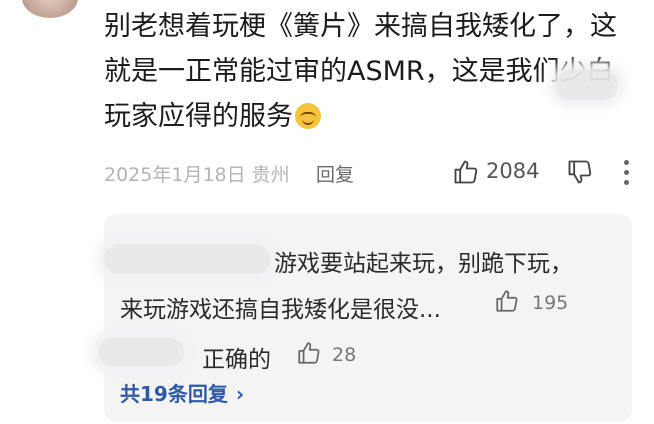 The height and width of the screenshot is (424, 654). Describe the element at coordinates (513, 171) in the screenshot. I see `like-count: 2084` at that location.